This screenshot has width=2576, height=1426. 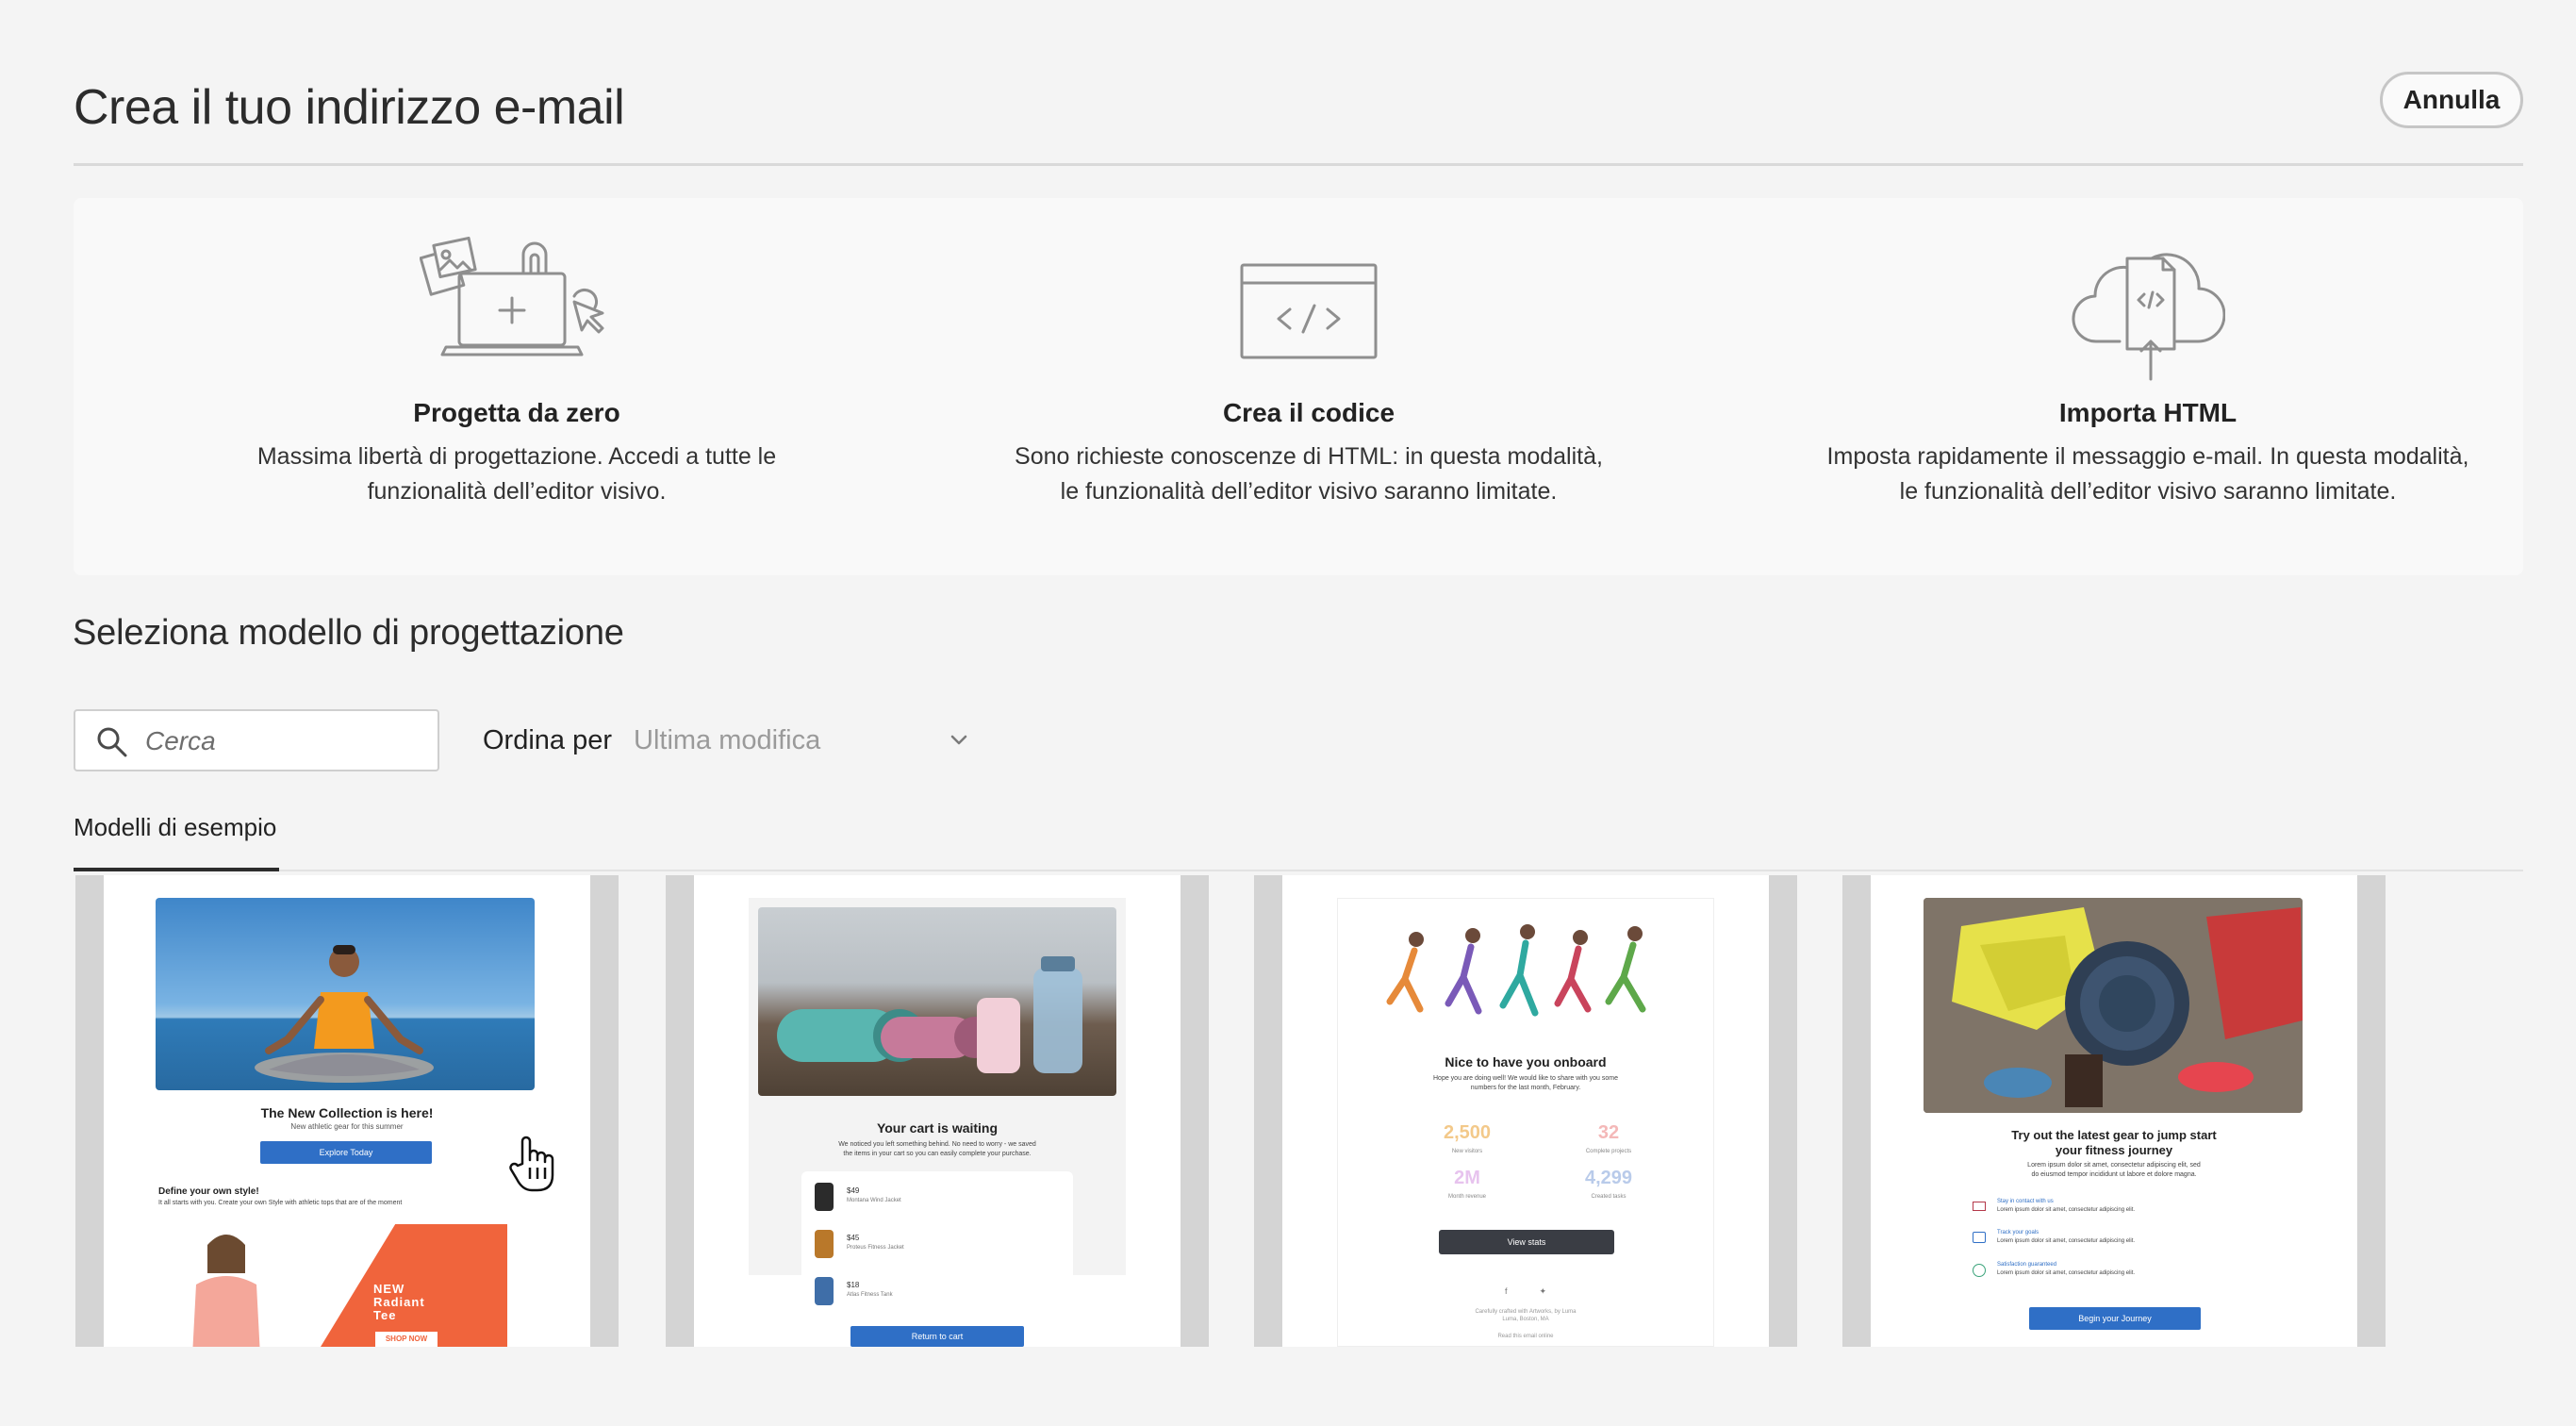 What do you see at coordinates (2114, 1135) in the screenshot?
I see `template-headline: Try out the latest gear to jump start` at bounding box center [2114, 1135].